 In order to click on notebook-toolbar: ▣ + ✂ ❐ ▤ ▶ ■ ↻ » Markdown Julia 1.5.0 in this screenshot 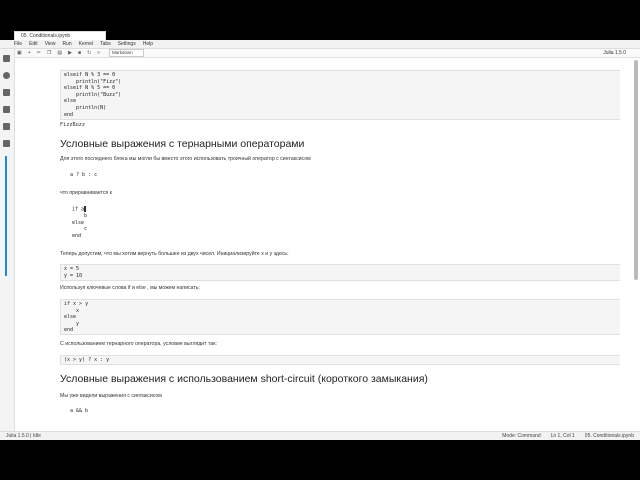, I will do `click(327, 53)`.